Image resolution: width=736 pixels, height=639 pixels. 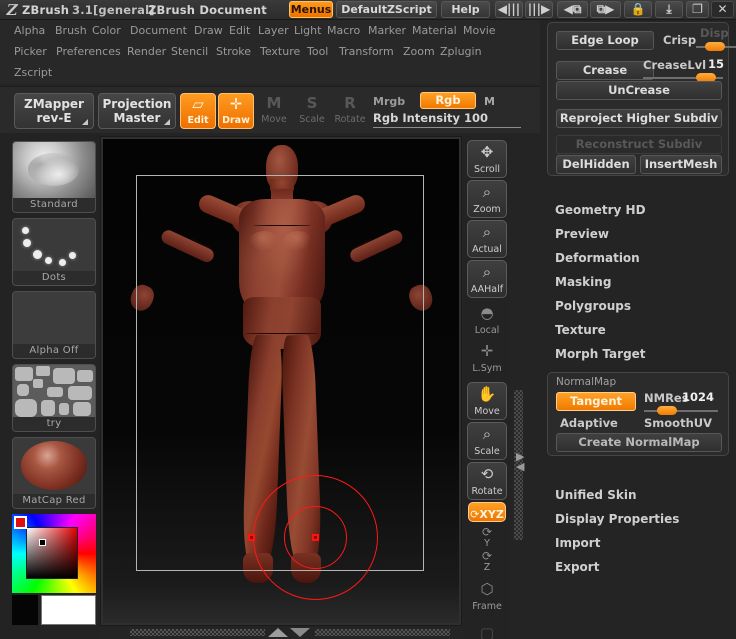 What do you see at coordinates (605, 40) in the screenshot?
I see `edge-loop-button: Edge Loop` at bounding box center [605, 40].